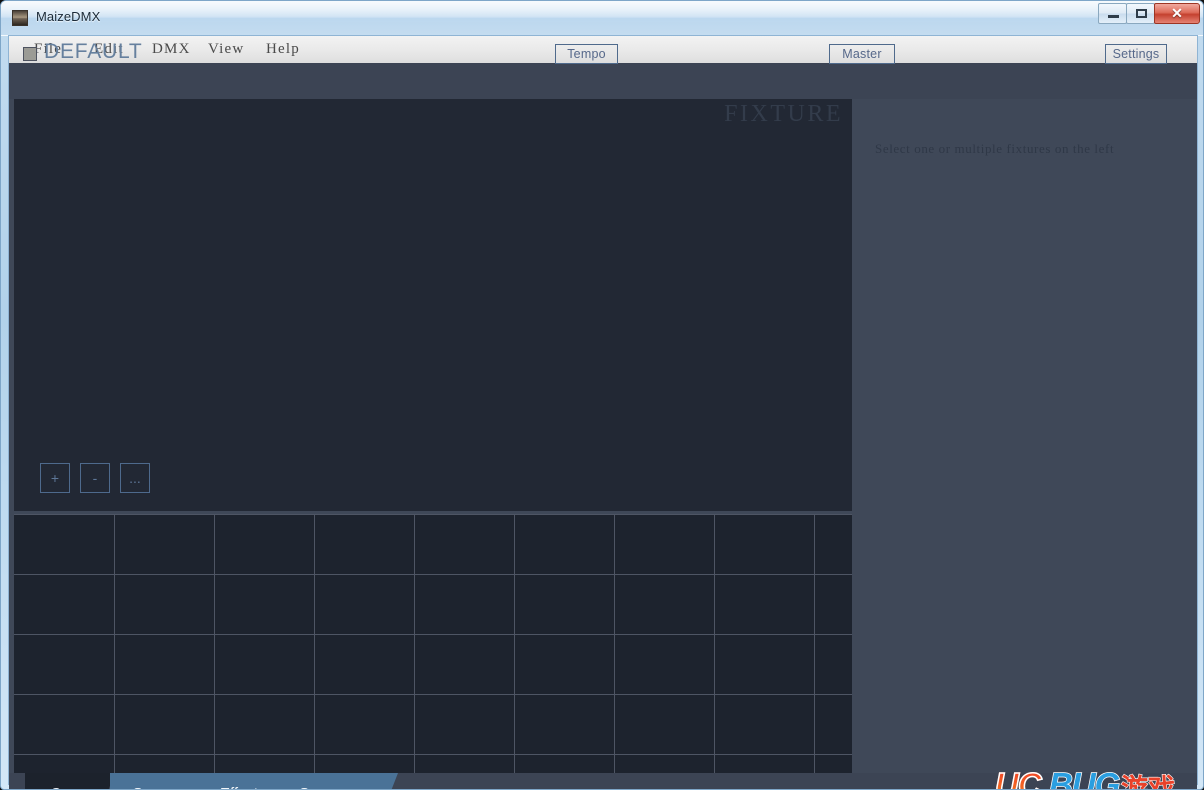 This screenshot has height=790, width=1204. Describe the element at coordinates (339, 781) in the screenshot. I see `tab-sequence: Sequence` at that location.